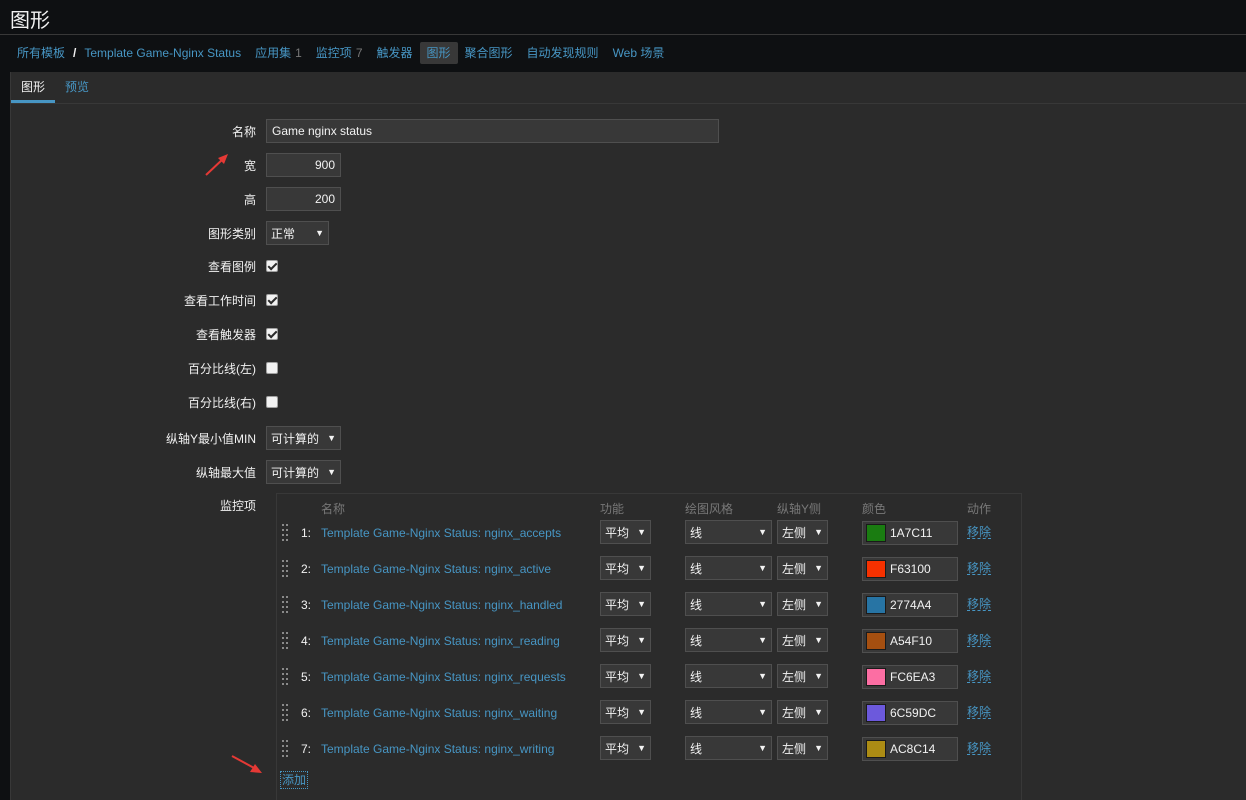 The height and width of the screenshot is (800, 1246). Describe the element at coordinates (272, 300) in the screenshot. I see `show-working-time-checkbox` at that location.